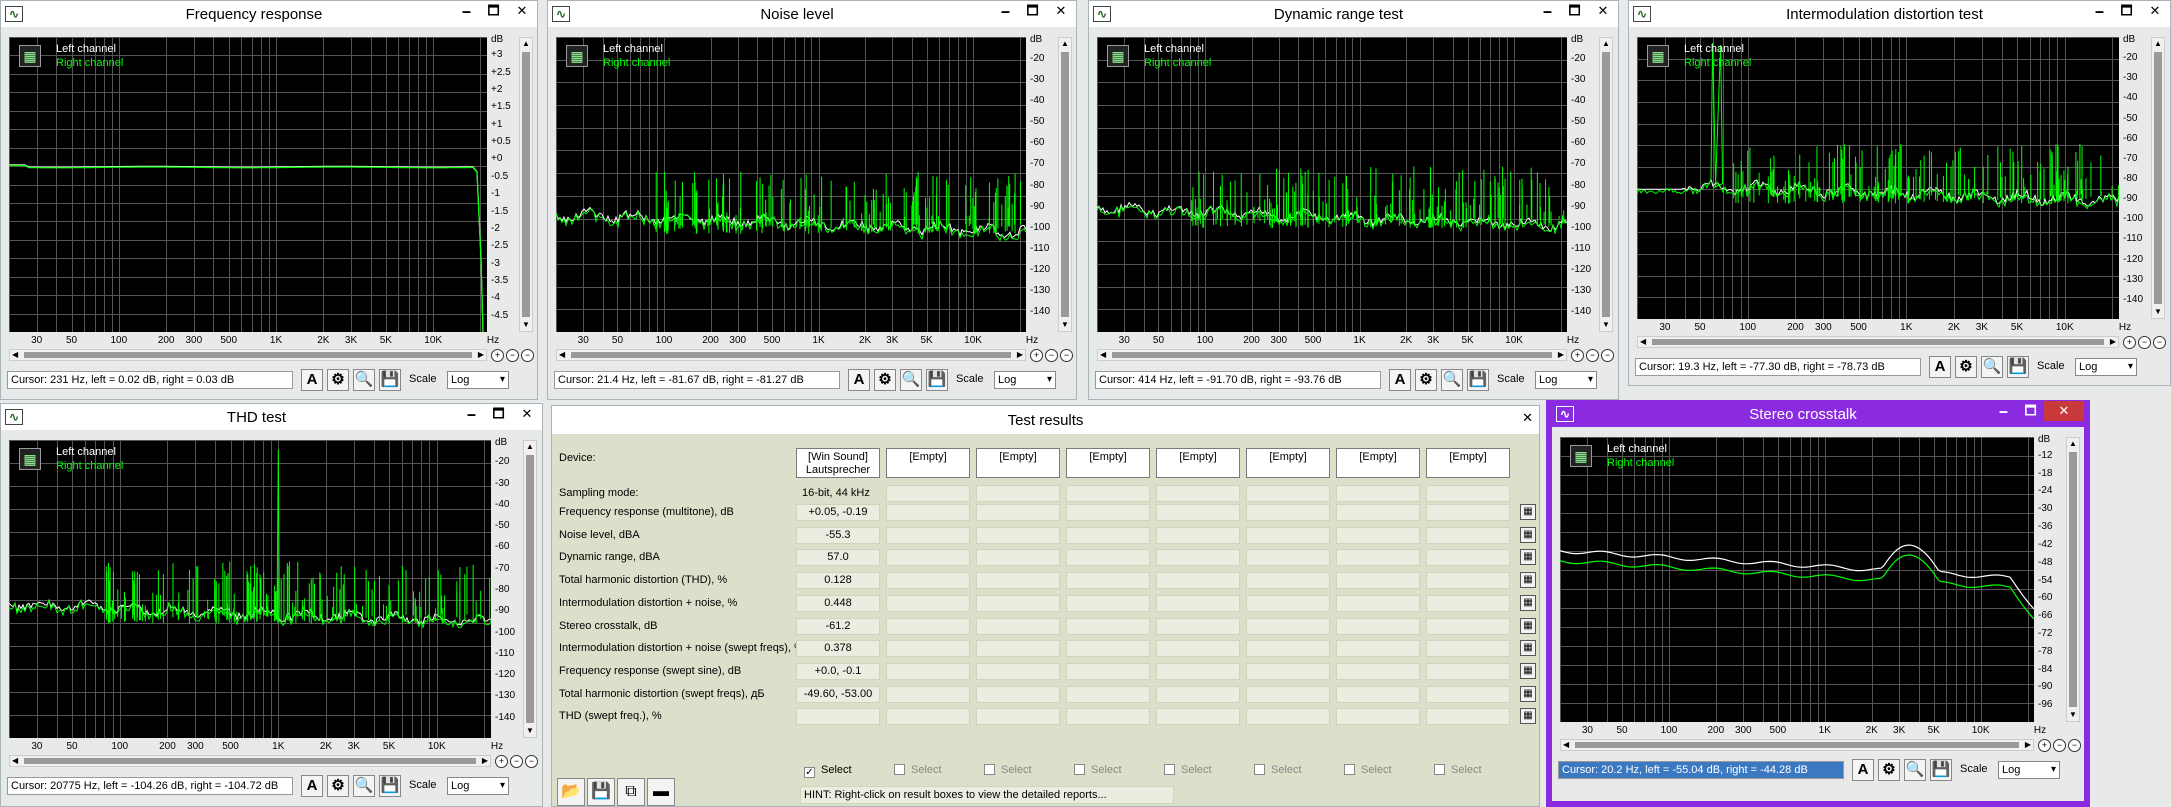 The width and height of the screenshot is (2171, 807). What do you see at coordinates (838, 694) in the screenshot?
I see `result-cell: -49.60, -53.00` at bounding box center [838, 694].